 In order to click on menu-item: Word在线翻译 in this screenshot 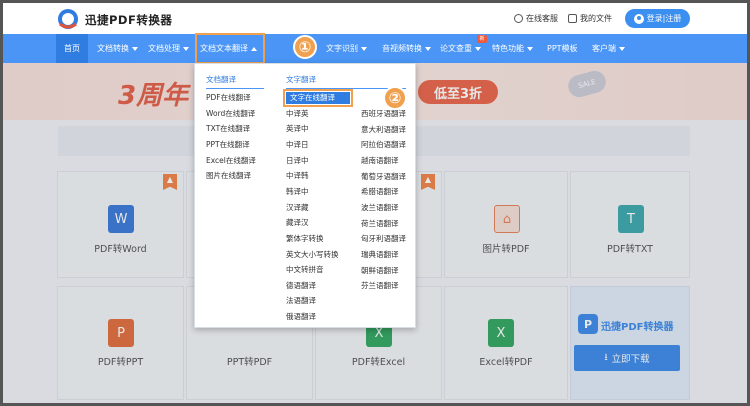, I will do `click(230, 114)`.